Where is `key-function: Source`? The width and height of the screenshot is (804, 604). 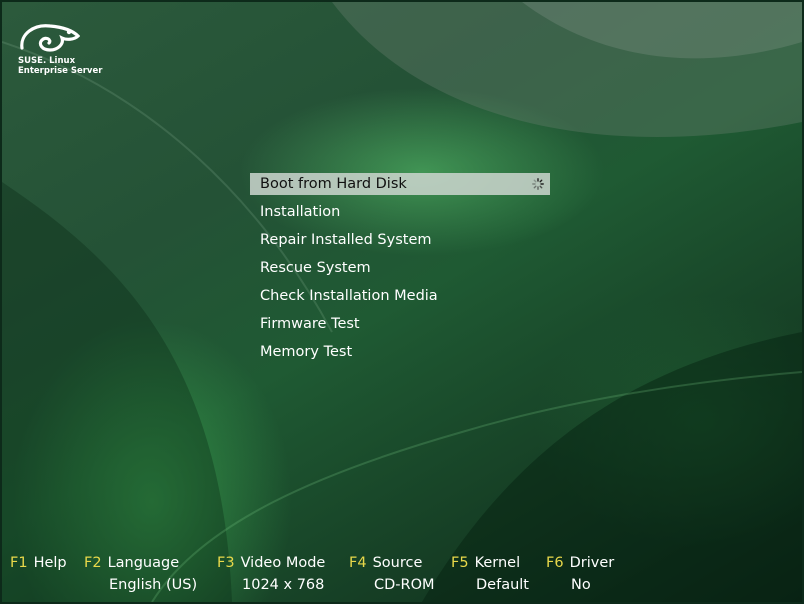
key-function: Source is located at coordinates (397, 563).